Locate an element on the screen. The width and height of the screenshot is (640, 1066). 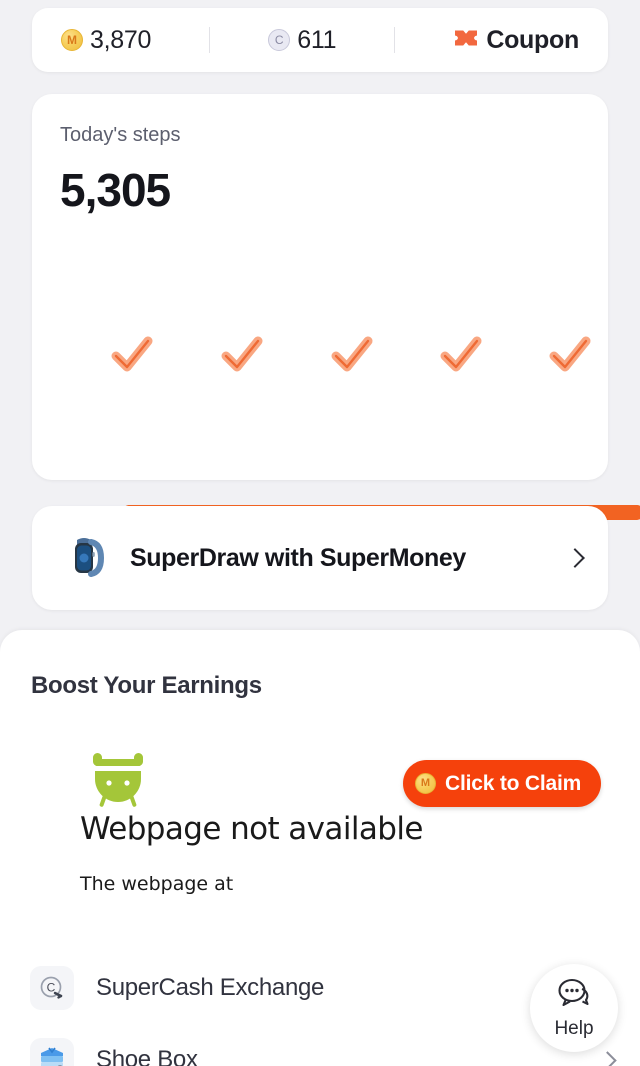
webview-error-body: The webpage at is located at coordinates (157, 884).